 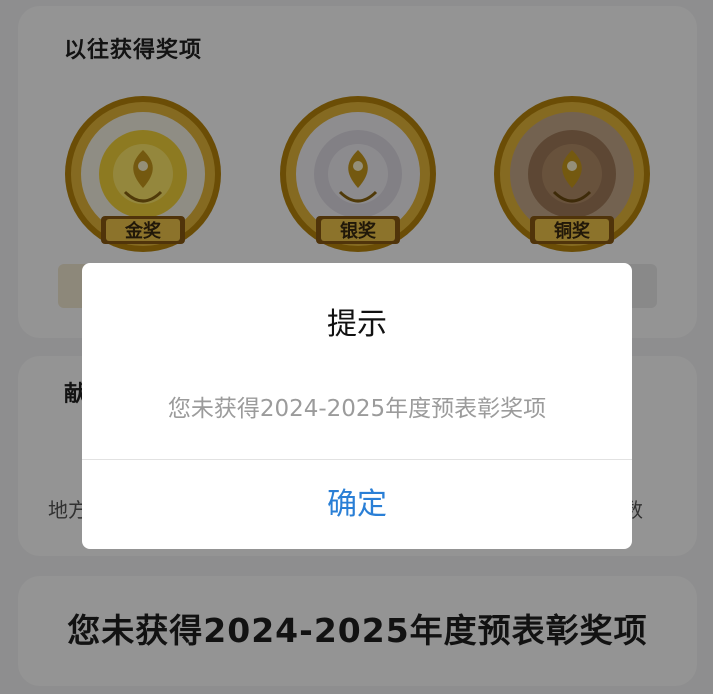 I want to click on confirm-button: 确定, so click(x=357, y=504).